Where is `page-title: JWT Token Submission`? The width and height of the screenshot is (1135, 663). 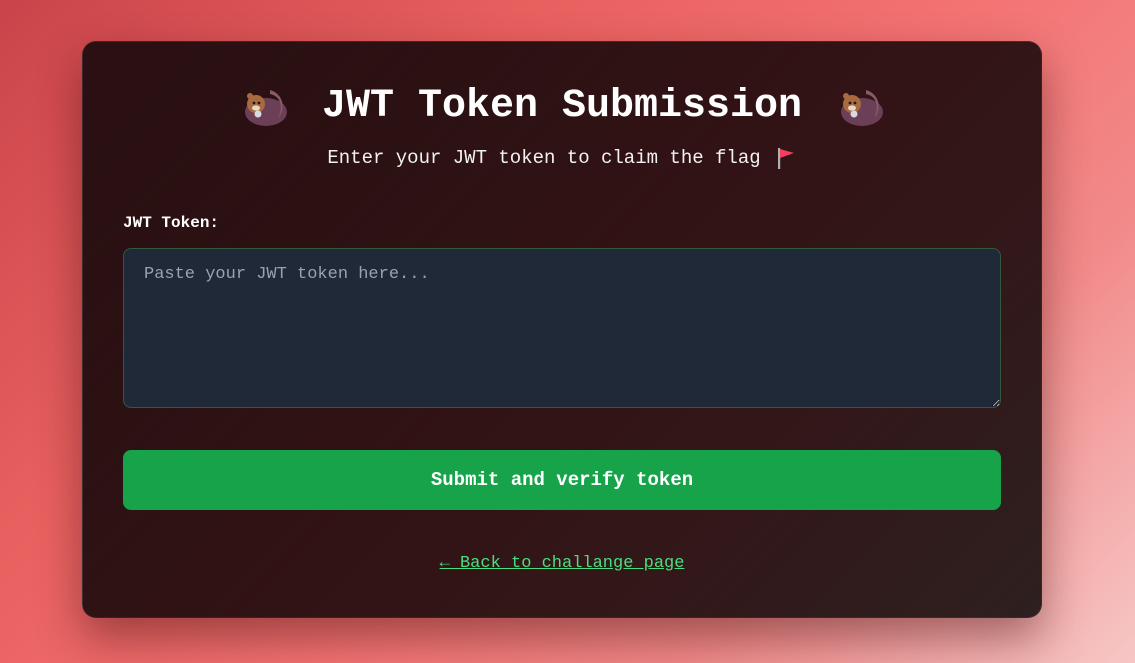
page-title: JWT Token Submission is located at coordinates (562, 106).